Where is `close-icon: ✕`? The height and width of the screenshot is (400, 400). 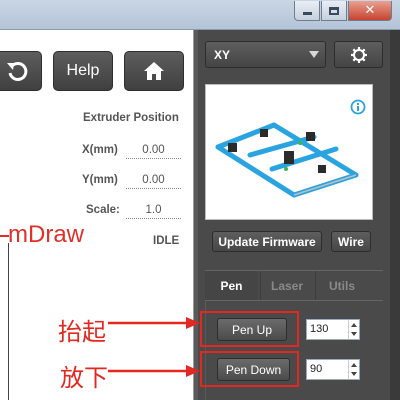
close-icon: ✕ is located at coordinates (370, 10).